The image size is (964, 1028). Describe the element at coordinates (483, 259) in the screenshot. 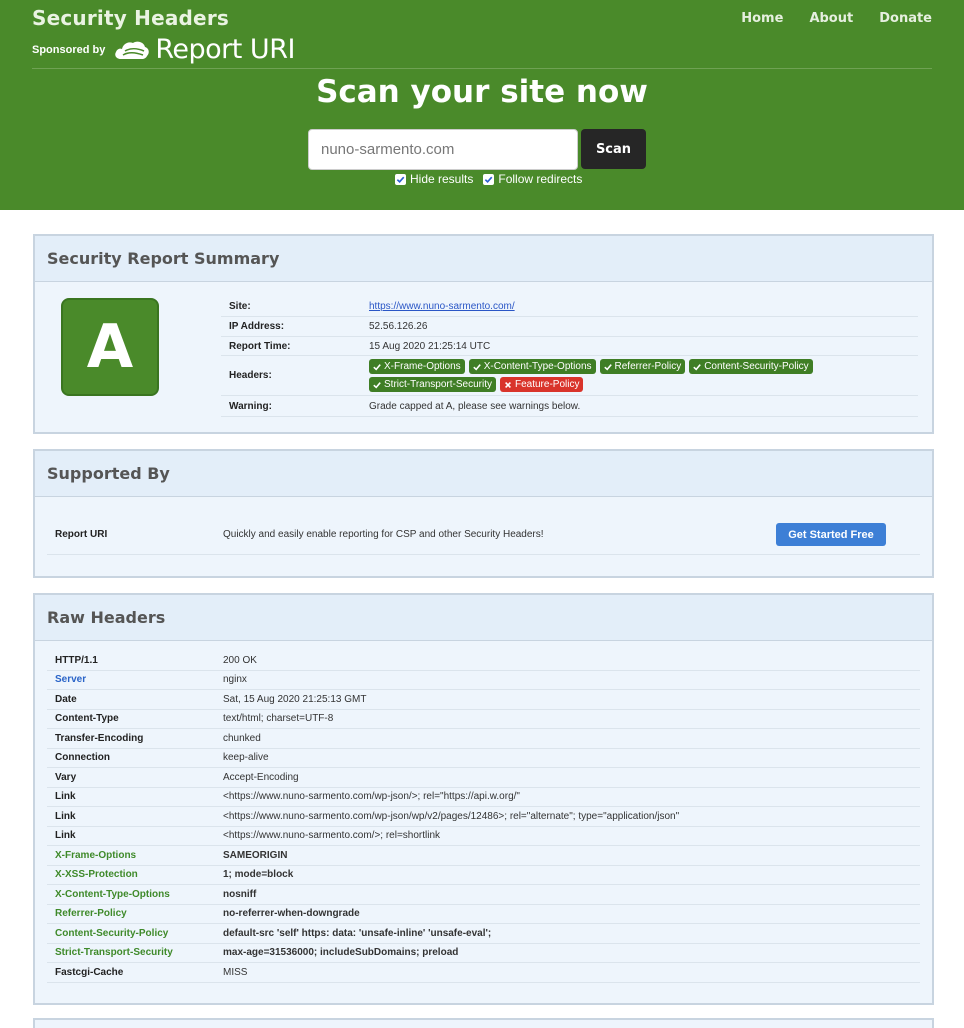

I see `summary-panel-header: Security Report Summary` at that location.